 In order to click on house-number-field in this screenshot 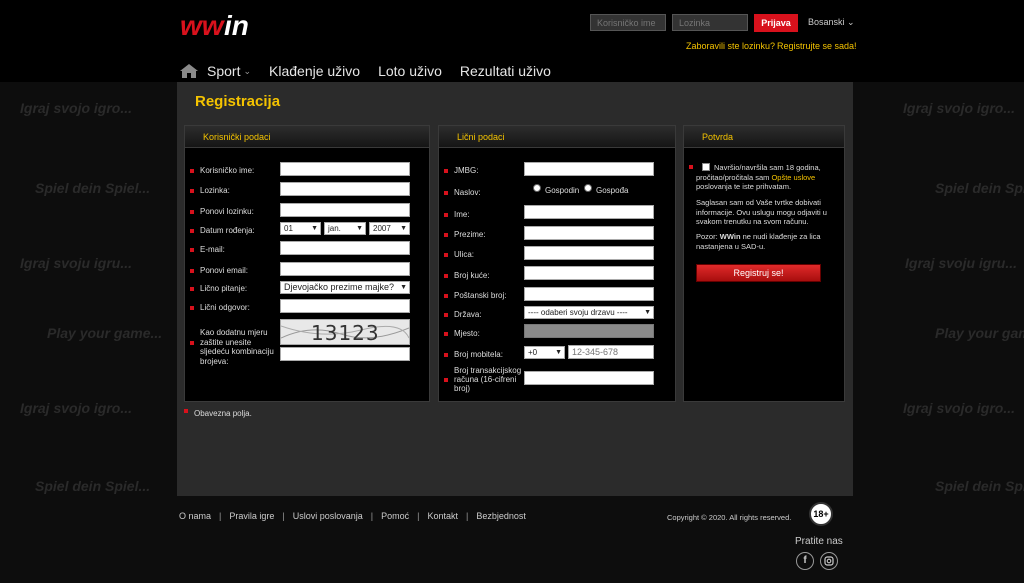, I will do `click(589, 273)`.